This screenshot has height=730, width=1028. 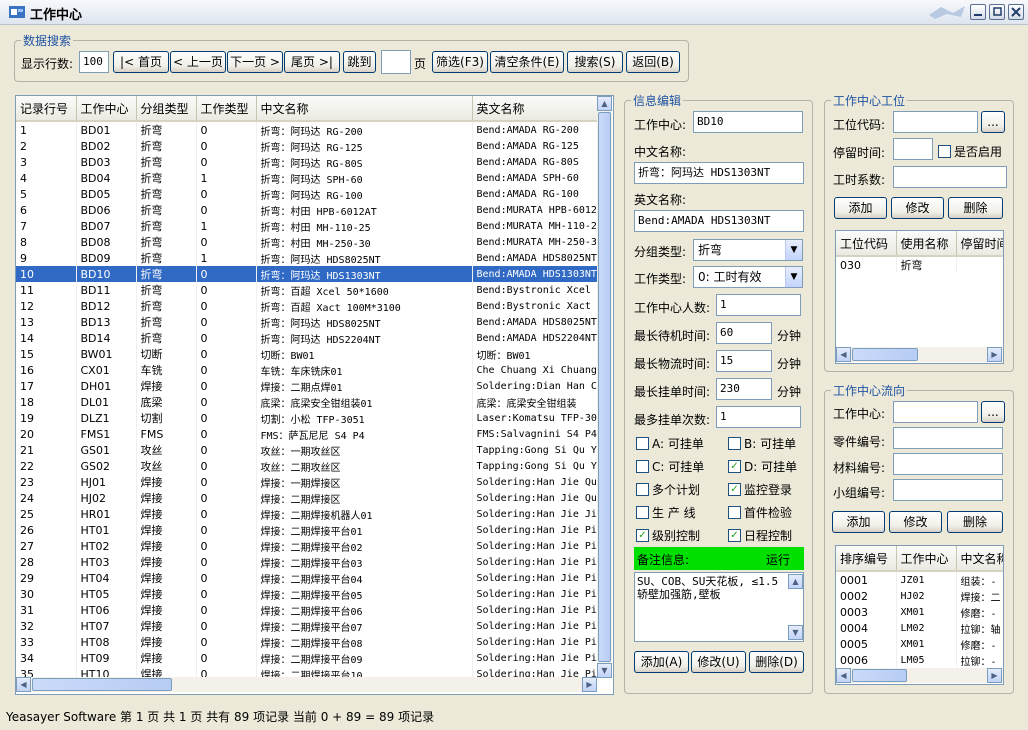 I want to click on table-row: 29 HT04 焊接 0 焊接：二期焊接平台04 Soldering:Han Jie Pi, so click(x=307, y=578).